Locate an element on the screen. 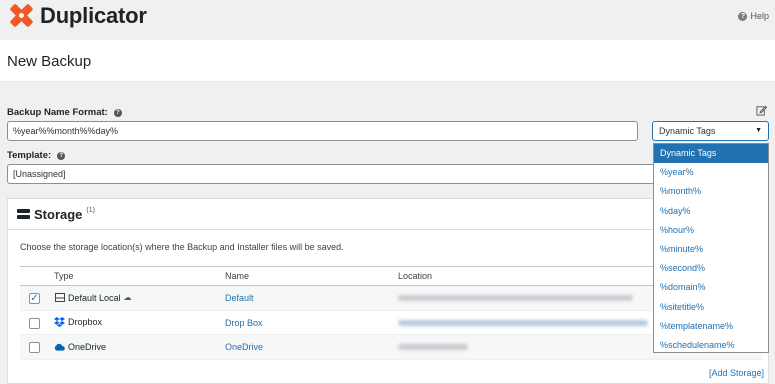  storage-name-link: Drop Box is located at coordinates (244, 323).